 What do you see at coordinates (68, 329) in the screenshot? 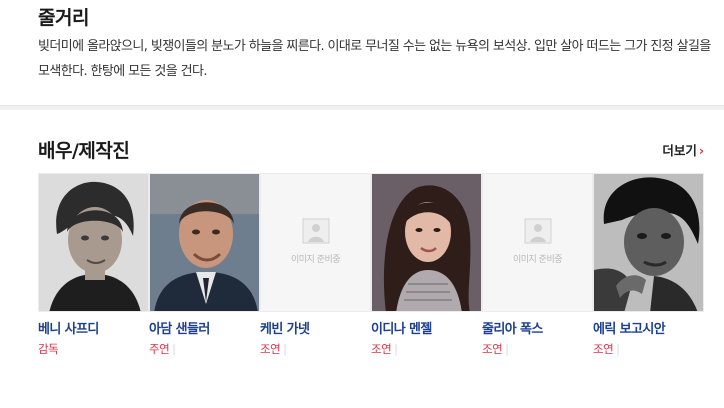
I see `actor-name: 베니 사프디` at bounding box center [68, 329].